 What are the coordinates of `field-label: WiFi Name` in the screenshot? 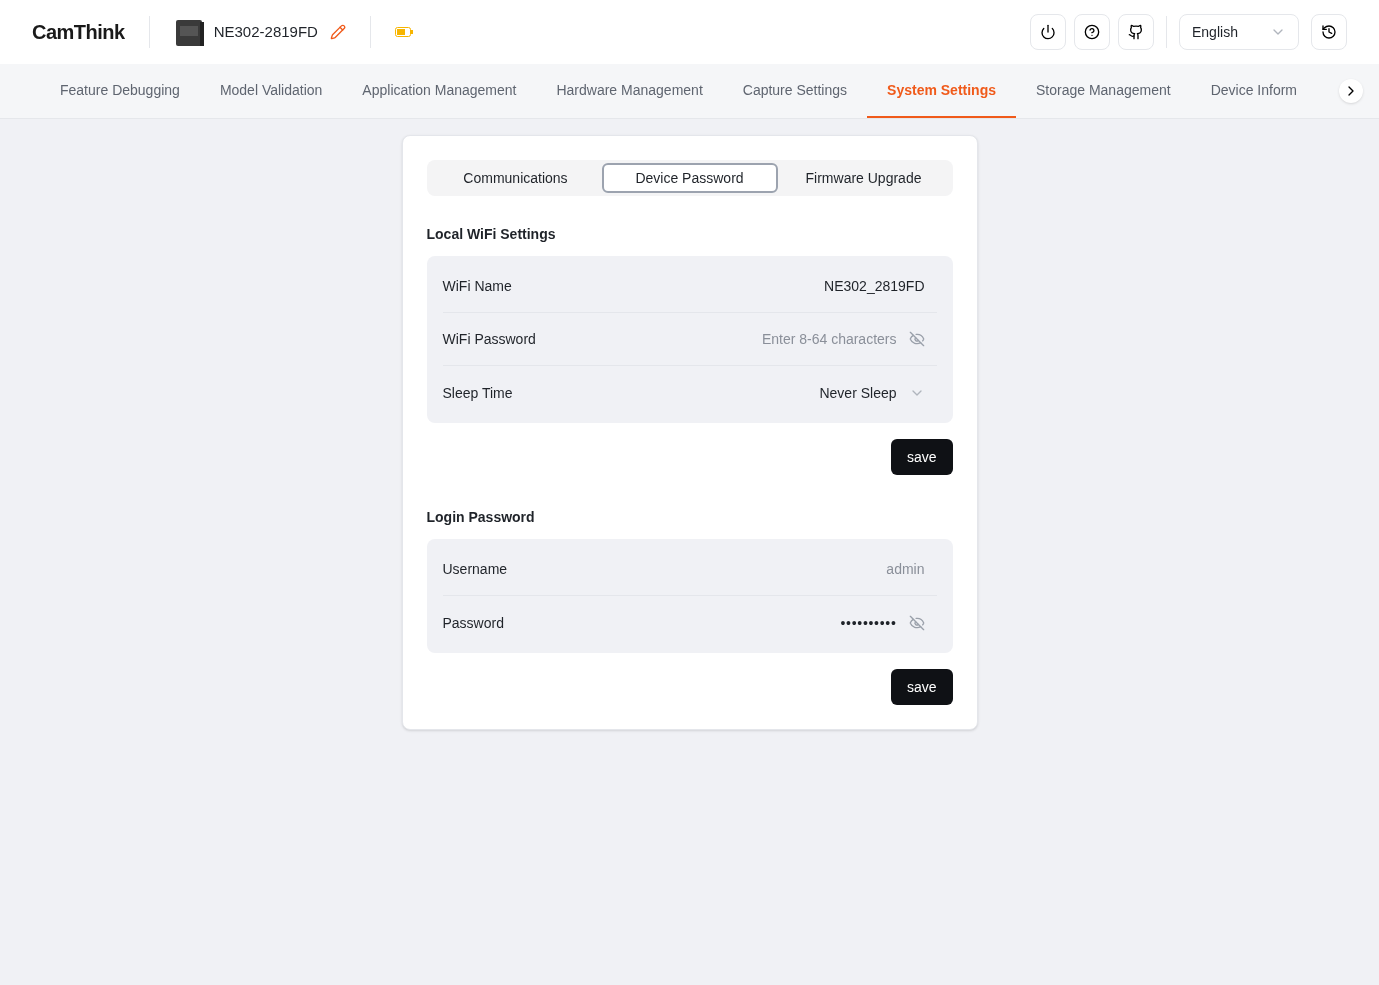 It's located at (477, 286).